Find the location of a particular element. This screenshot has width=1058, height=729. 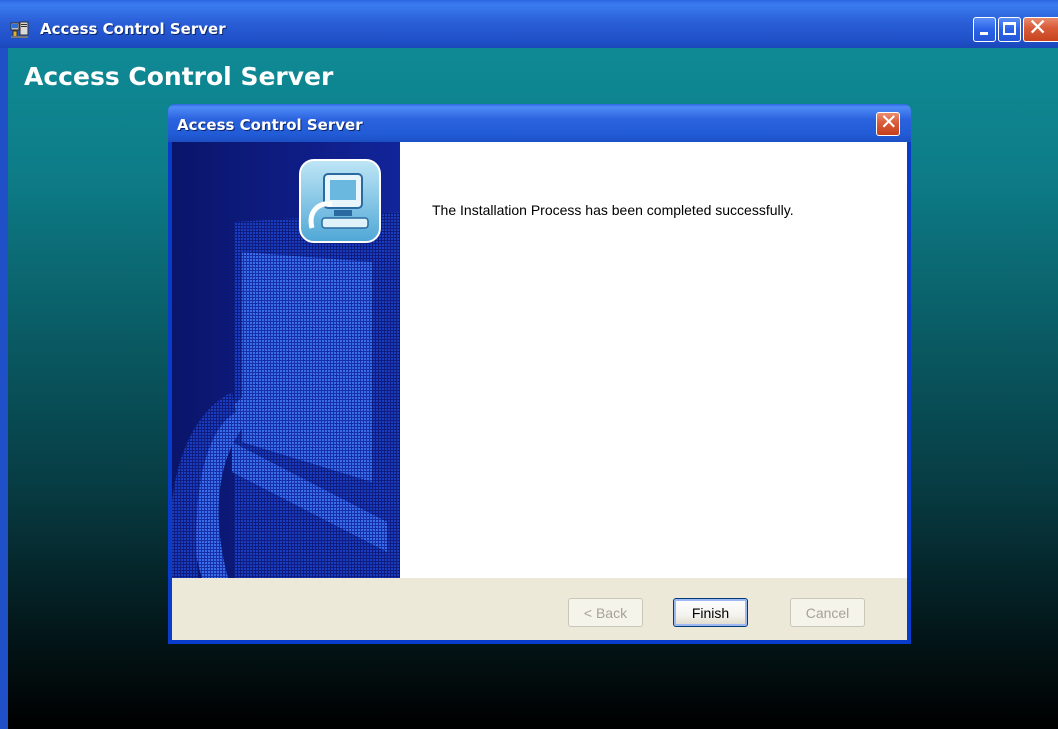

dialog-close-button: ✕ is located at coordinates (888, 123).